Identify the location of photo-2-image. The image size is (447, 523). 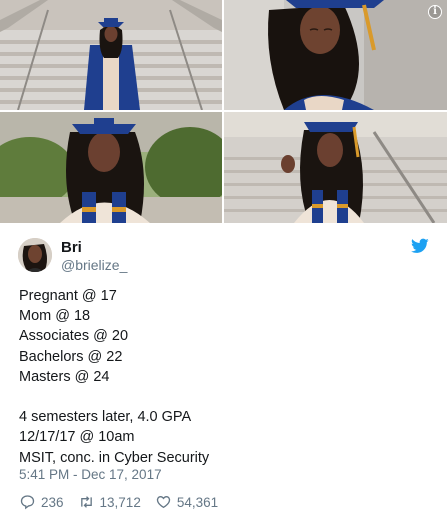
(335, 55).